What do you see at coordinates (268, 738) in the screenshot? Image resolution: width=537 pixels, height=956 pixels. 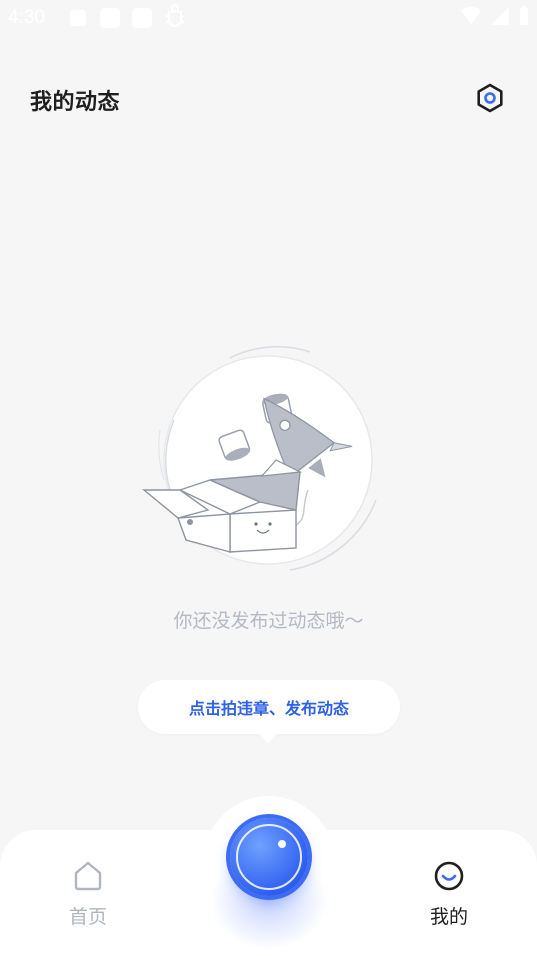 I see `tooltip-tail` at bounding box center [268, 738].